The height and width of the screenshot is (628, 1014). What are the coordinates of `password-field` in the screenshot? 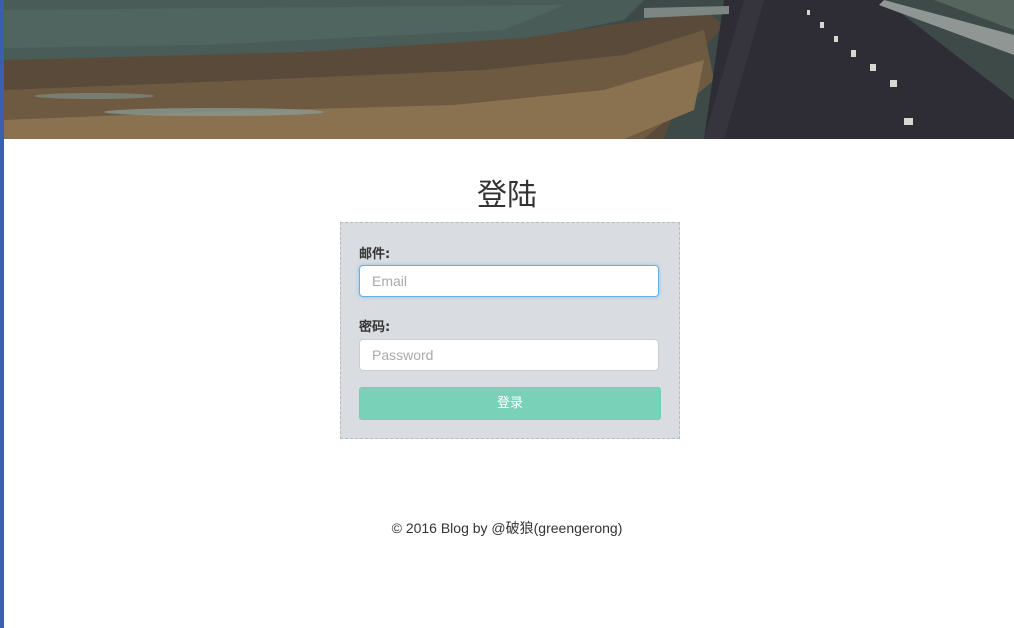 It's located at (509, 355).